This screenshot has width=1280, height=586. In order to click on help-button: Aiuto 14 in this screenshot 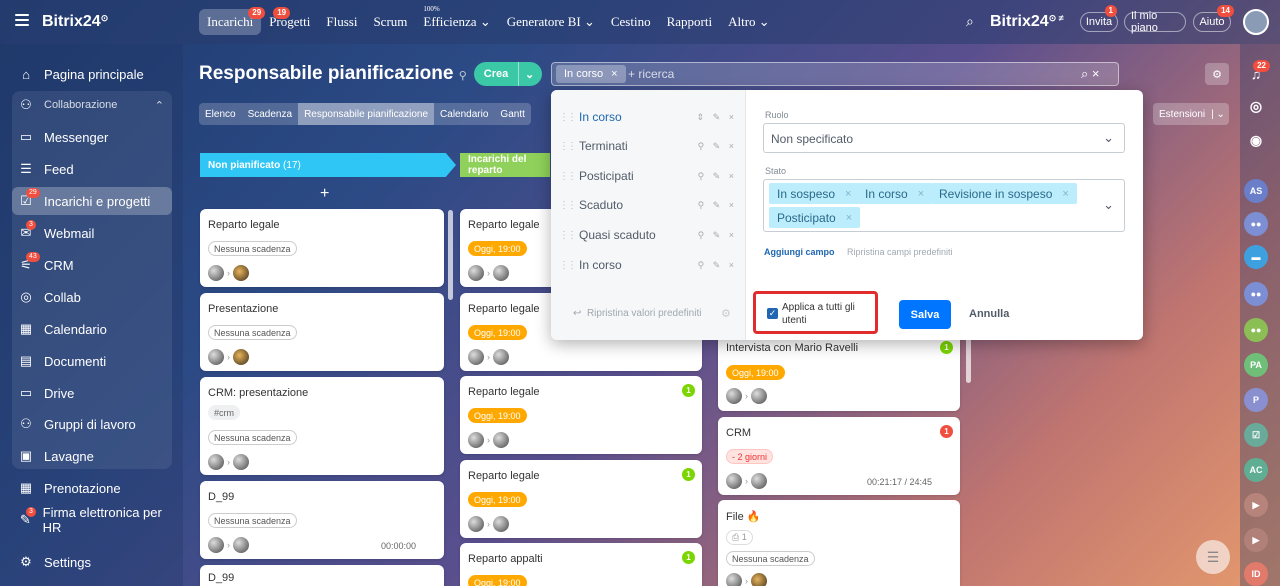, I will do `click(1213, 18)`.